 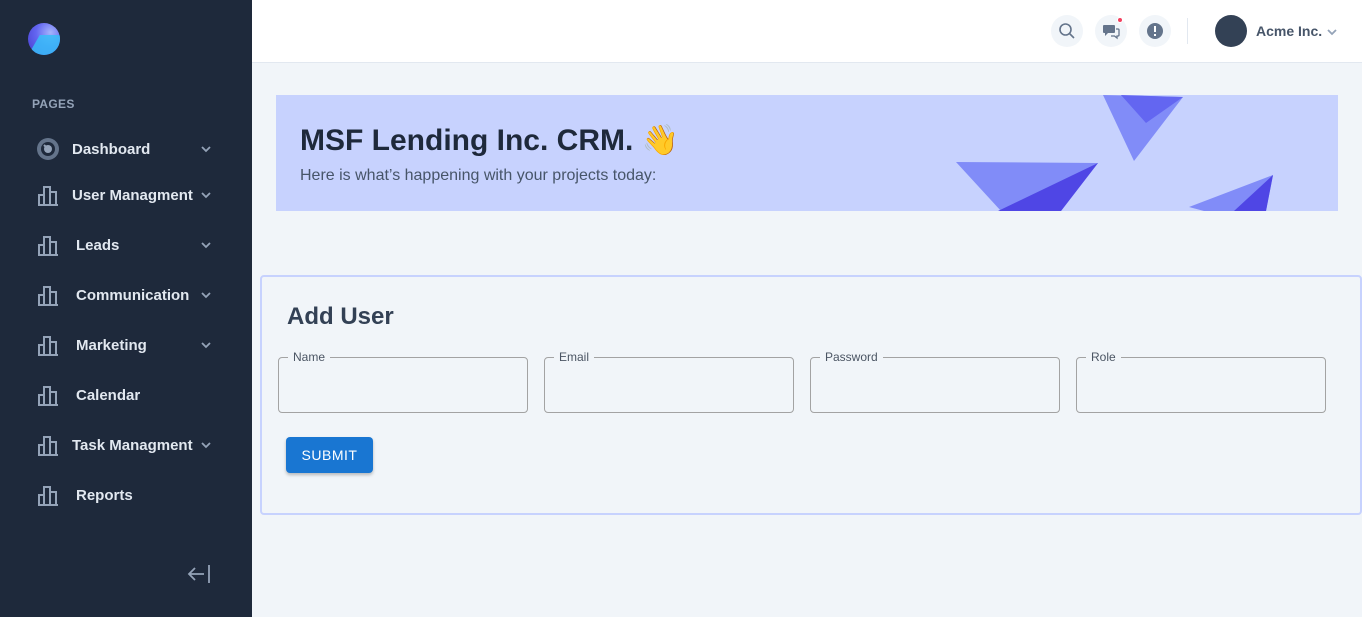 I want to click on sidebar-item-dashboard: Dashboard, so click(x=126, y=149).